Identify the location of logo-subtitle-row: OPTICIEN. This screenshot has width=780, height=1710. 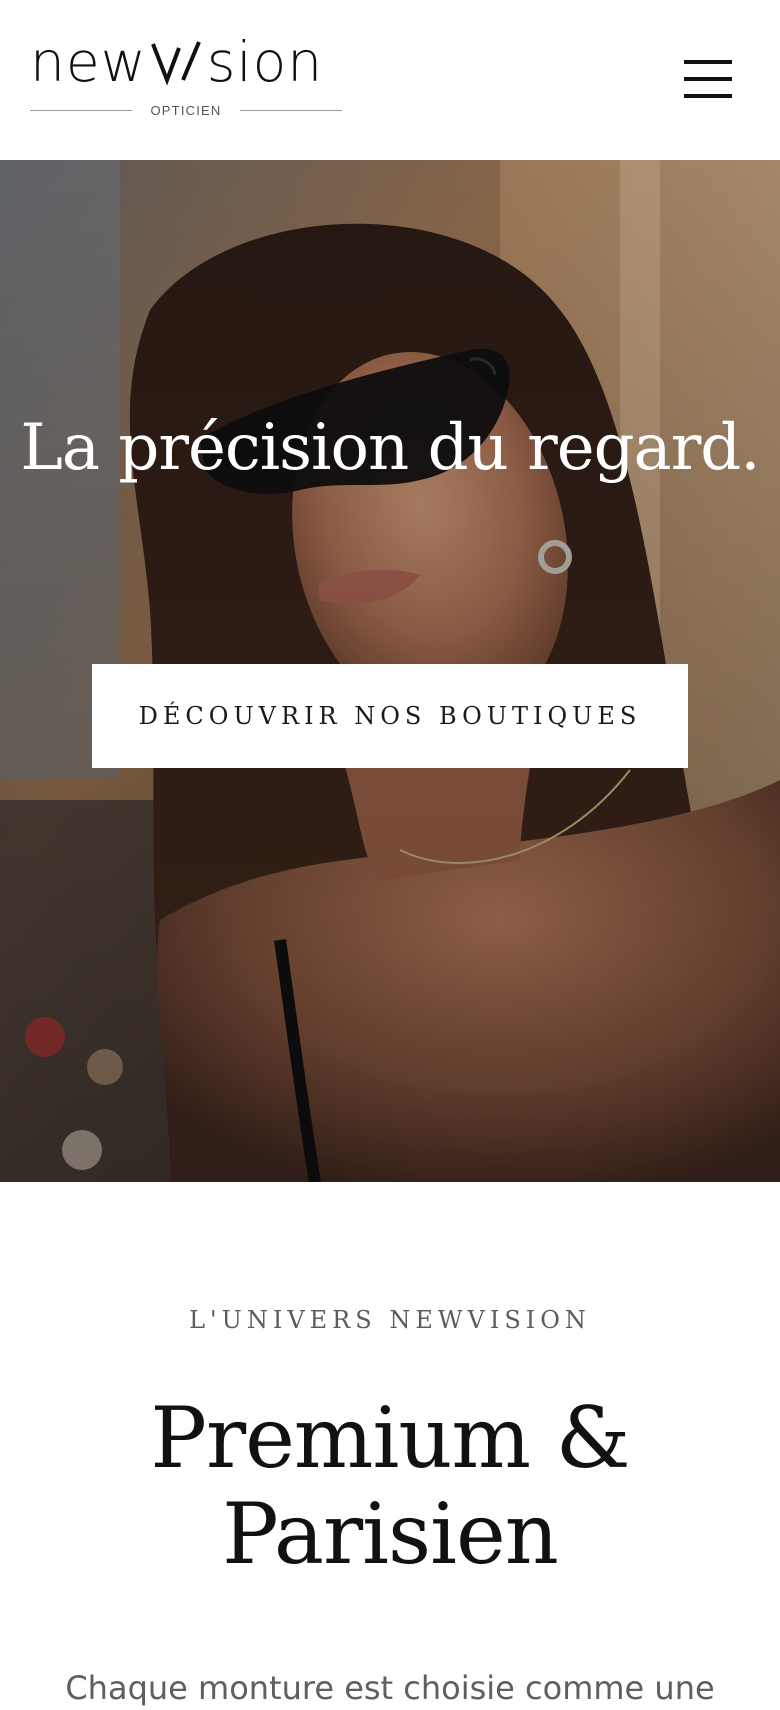
(186, 110).